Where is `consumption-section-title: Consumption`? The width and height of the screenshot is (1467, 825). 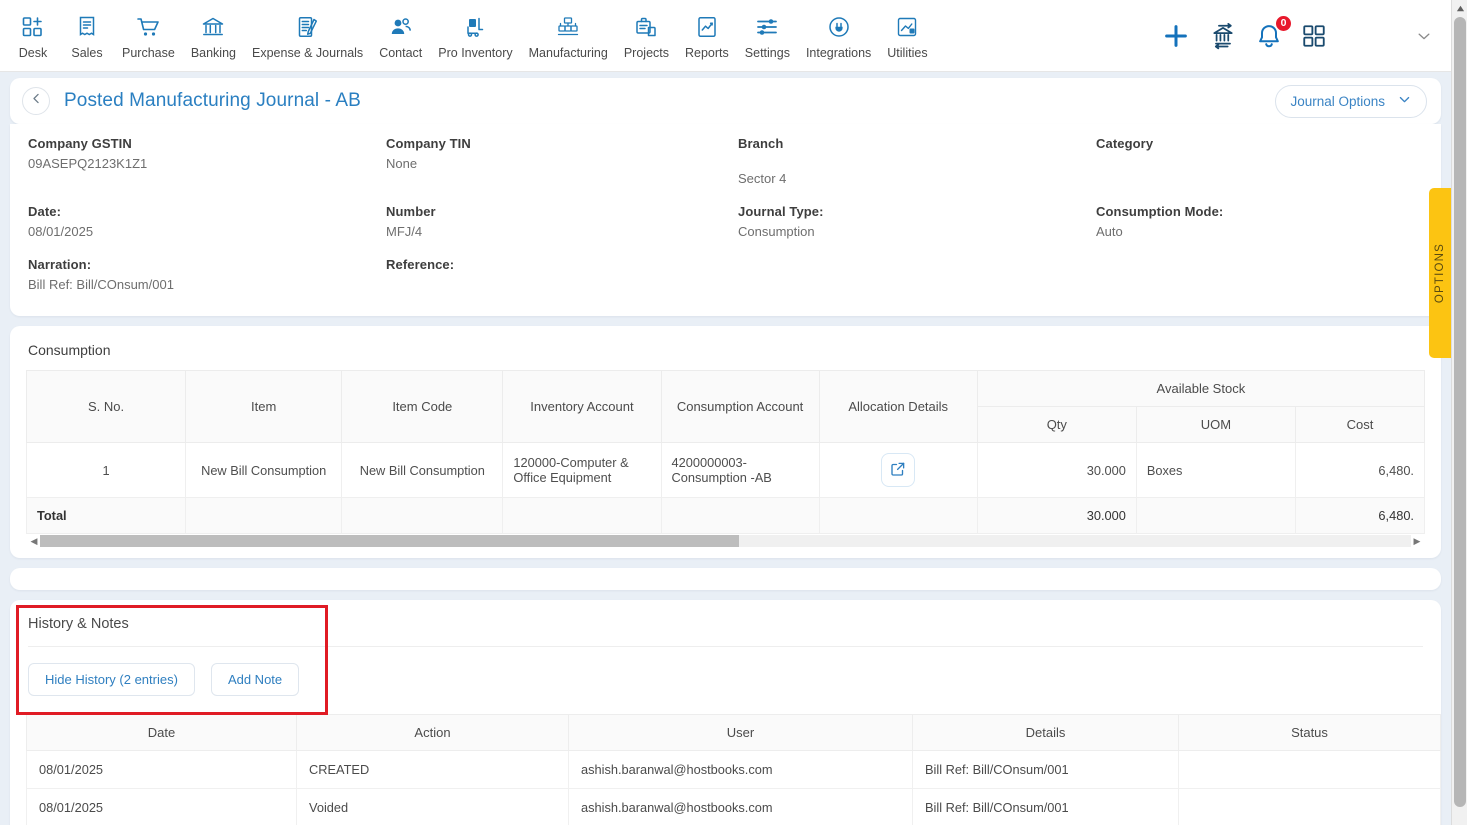 consumption-section-title: Consumption is located at coordinates (69, 350).